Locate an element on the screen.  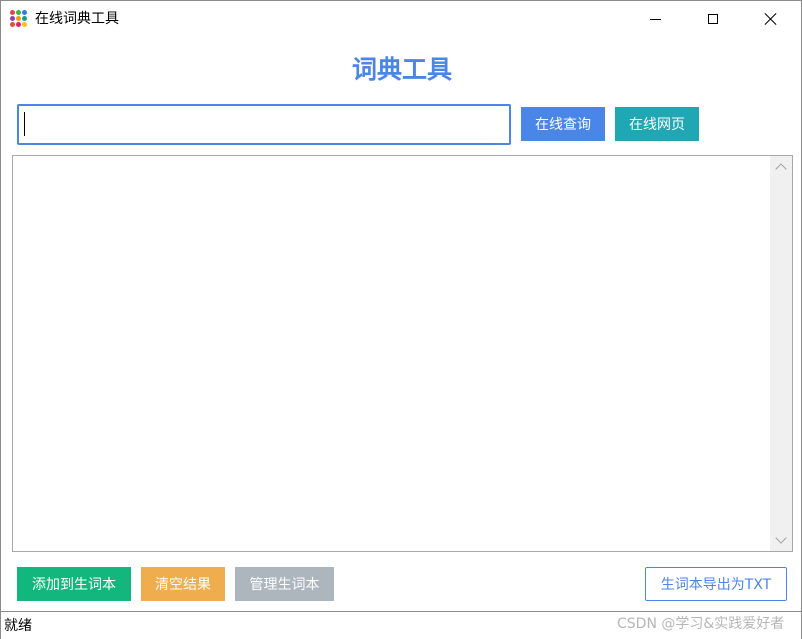
chevron-up-icon is located at coordinates (781, 169).